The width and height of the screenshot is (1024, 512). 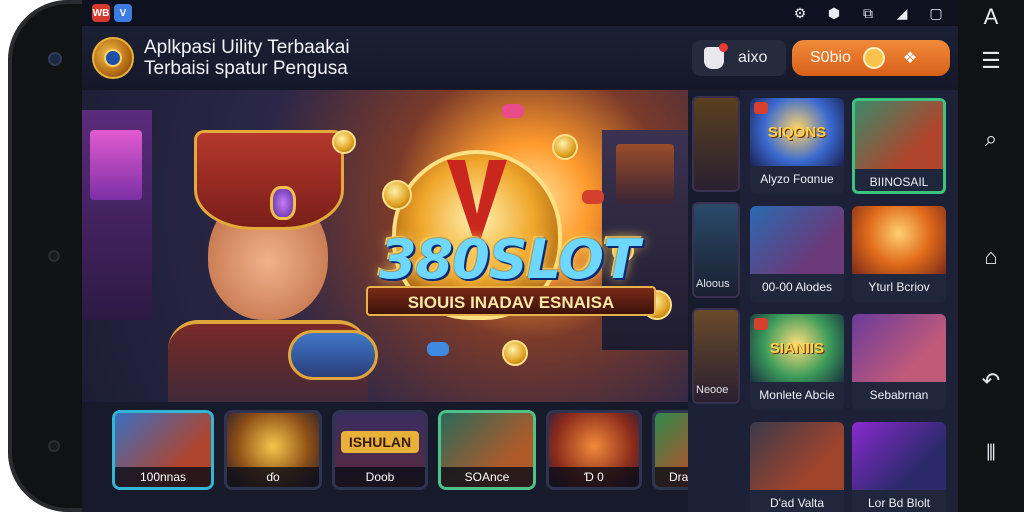 I want to click on header-title: Aplkpasi Uility Terbaakai, so click(x=247, y=47).